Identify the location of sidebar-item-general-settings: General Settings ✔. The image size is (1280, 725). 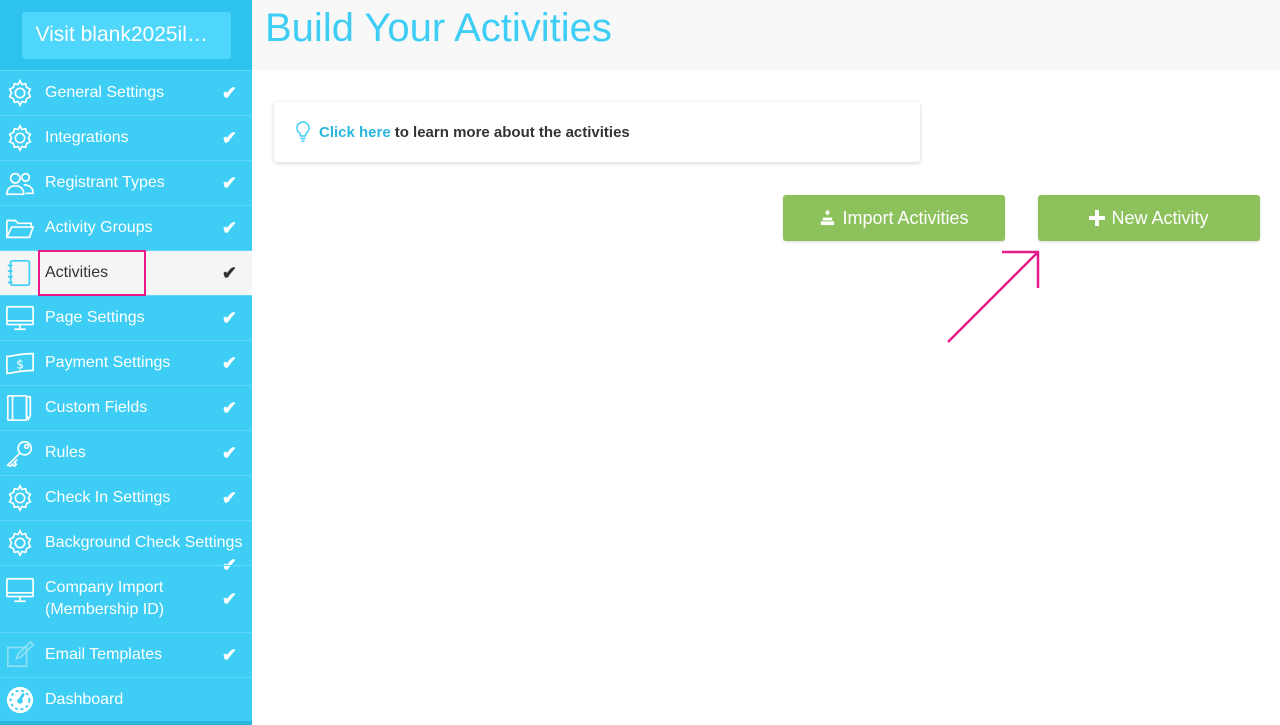
(126, 92).